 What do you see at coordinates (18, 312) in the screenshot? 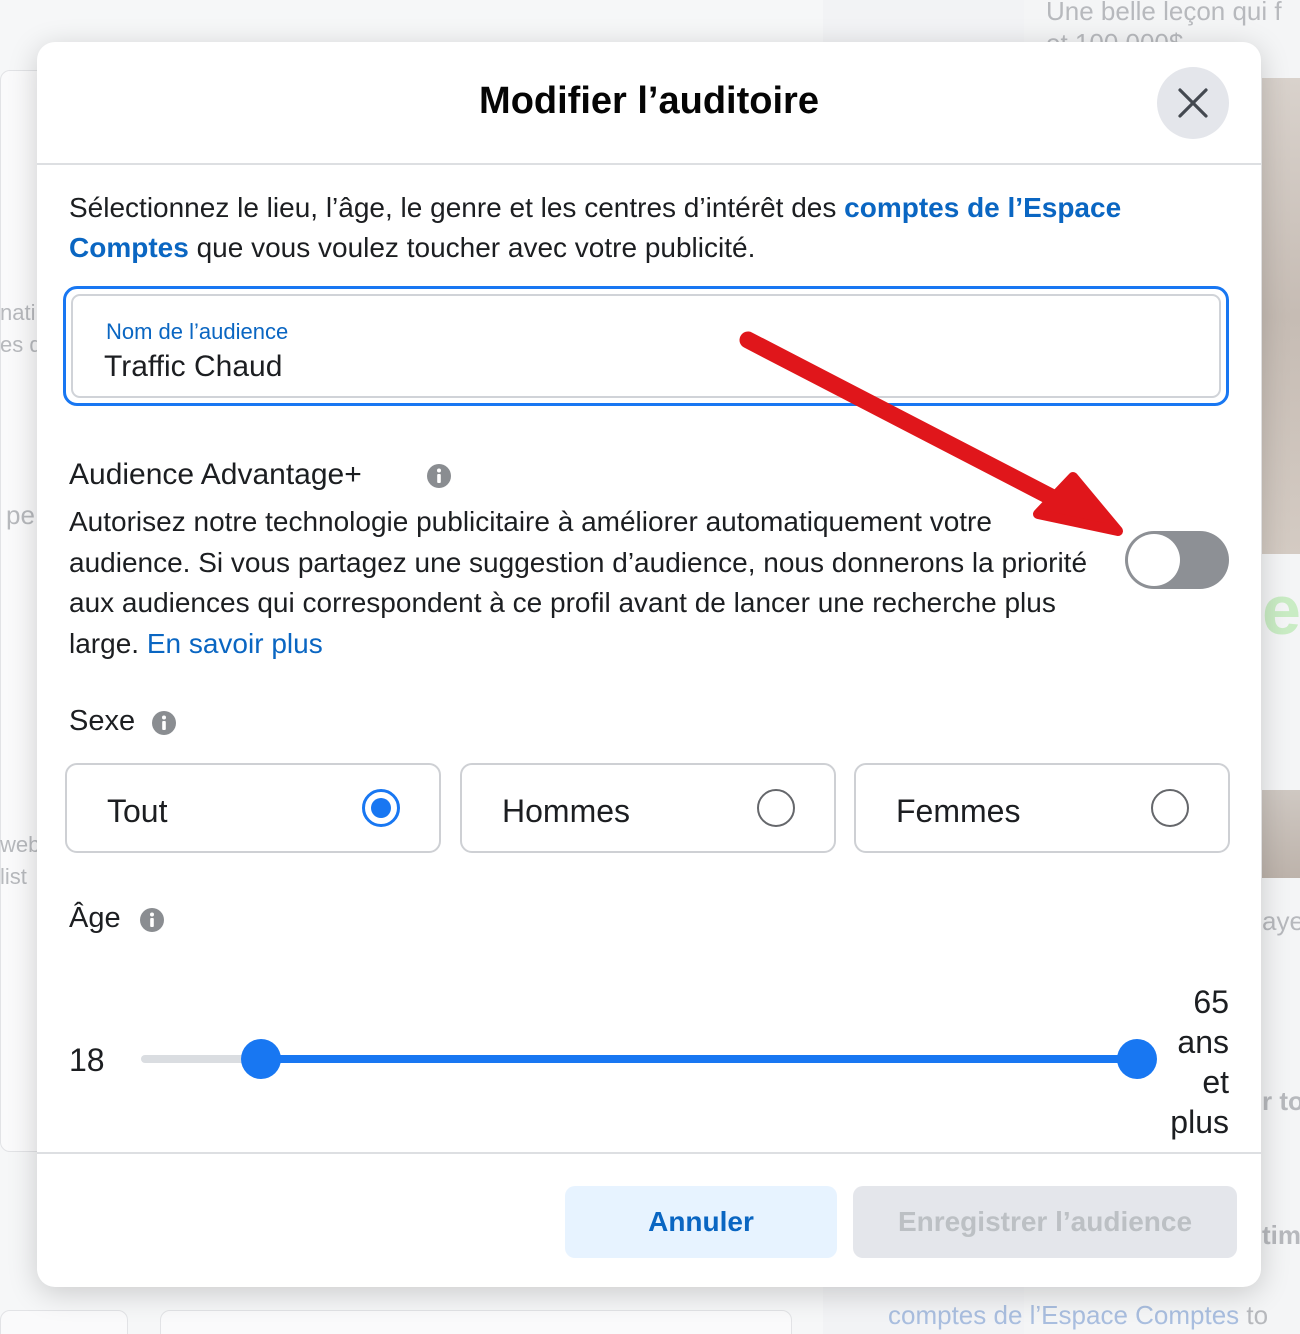
I see `background-text: nati` at bounding box center [18, 312].